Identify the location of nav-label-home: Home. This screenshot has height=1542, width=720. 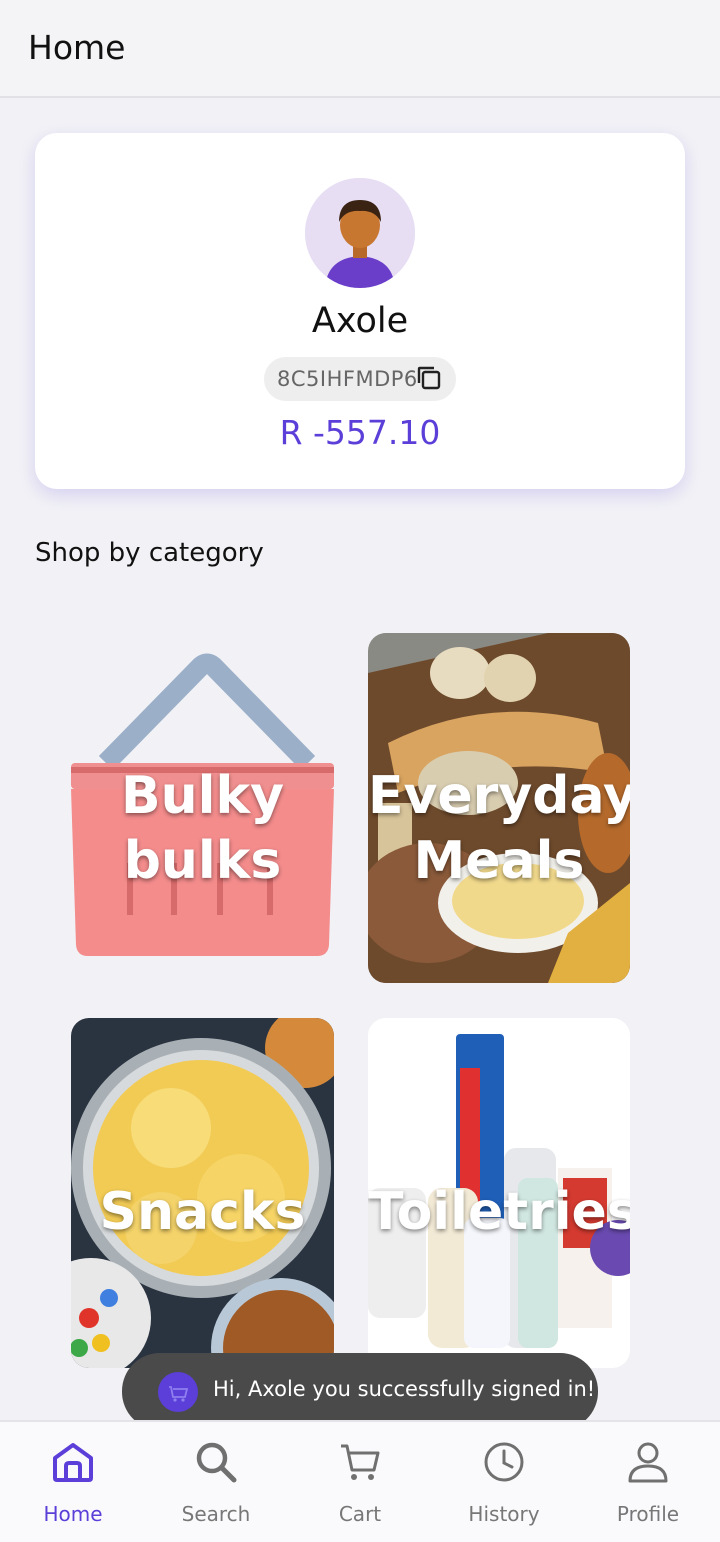
(73, 1514).